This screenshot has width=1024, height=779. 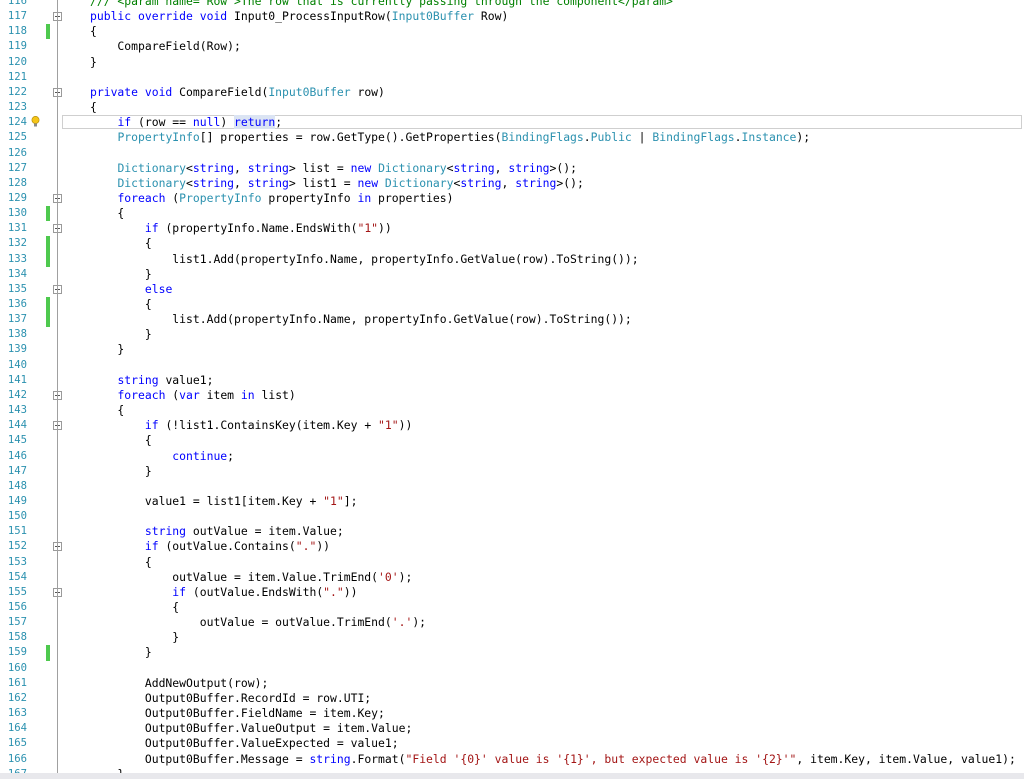 What do you see at coordinates (512, 214) in the screenshot?
I see `code-line: 130 {` at bounding box center [512, 214].